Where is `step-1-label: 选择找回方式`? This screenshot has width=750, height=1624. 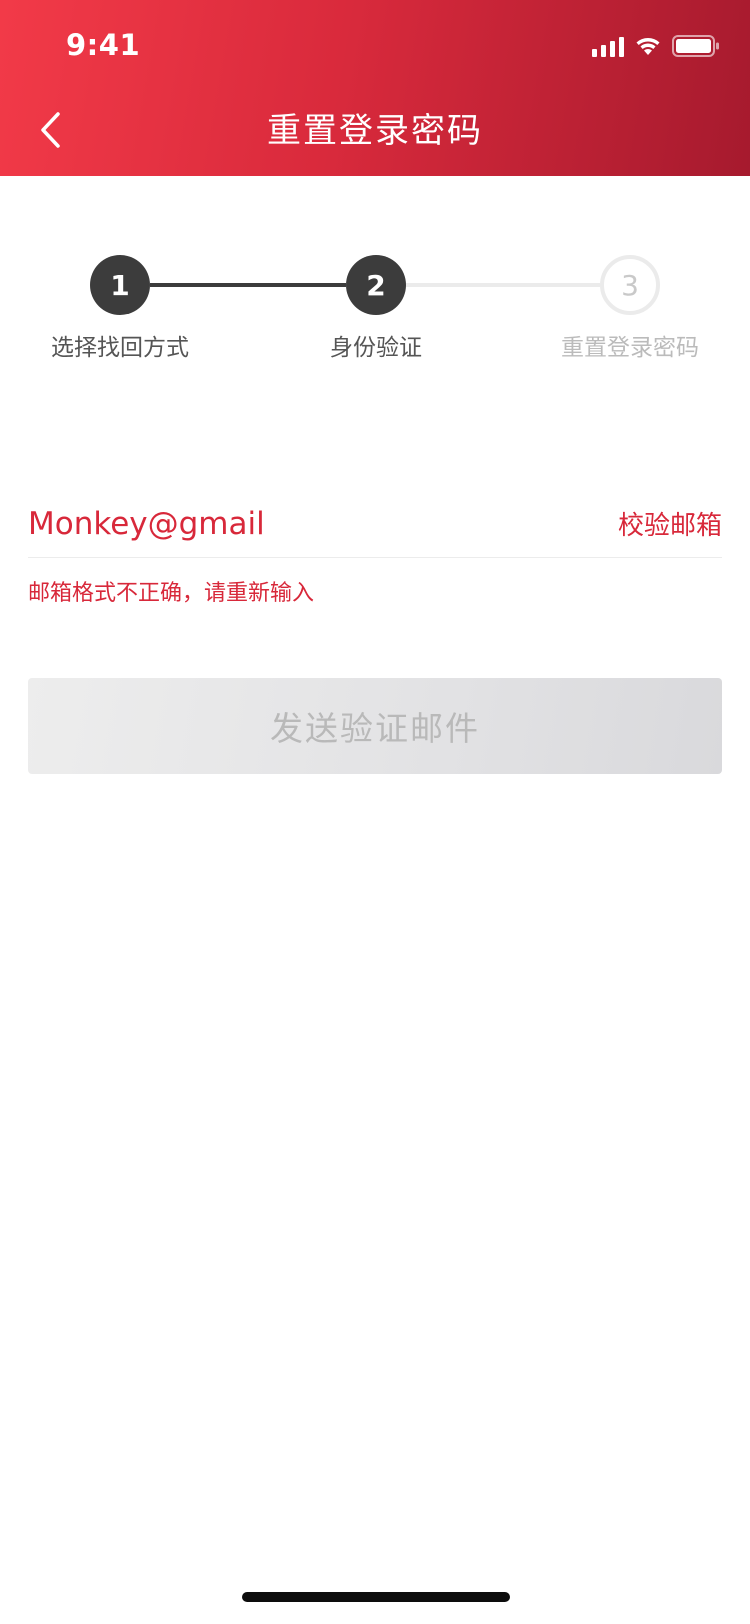
step-1-label: 选择找回方式 is located at coordinates (120, 348).